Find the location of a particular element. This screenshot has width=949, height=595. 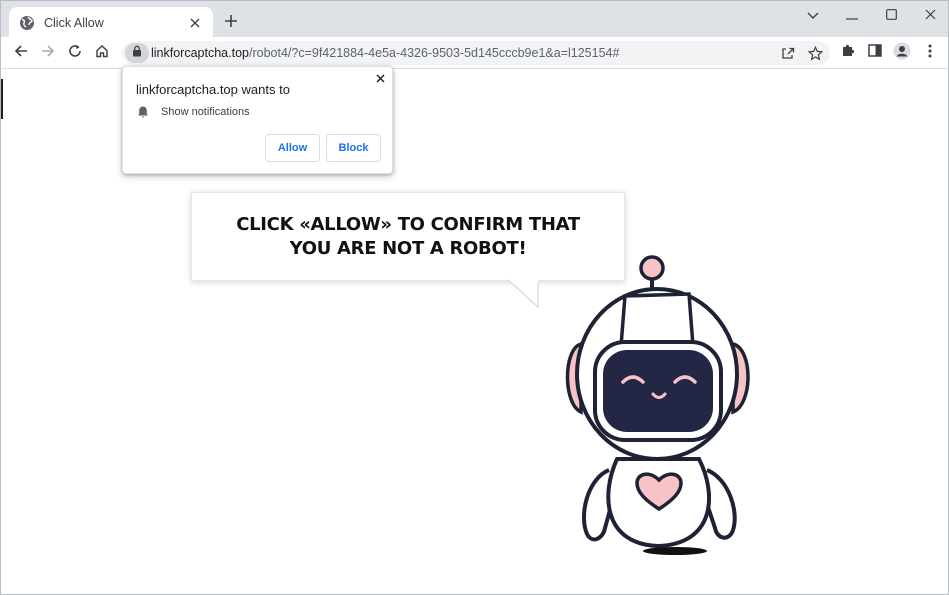

lock-icon is located at coordinates (137, 53).